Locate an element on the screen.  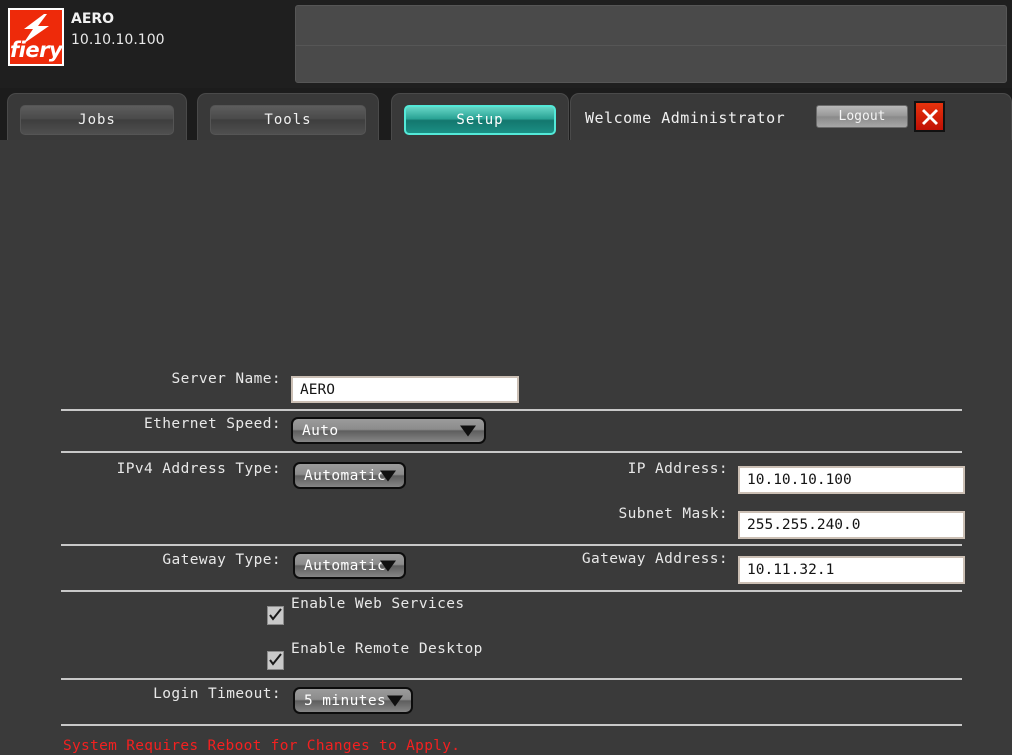
status-info-panel is located at coordinates (651, 44).